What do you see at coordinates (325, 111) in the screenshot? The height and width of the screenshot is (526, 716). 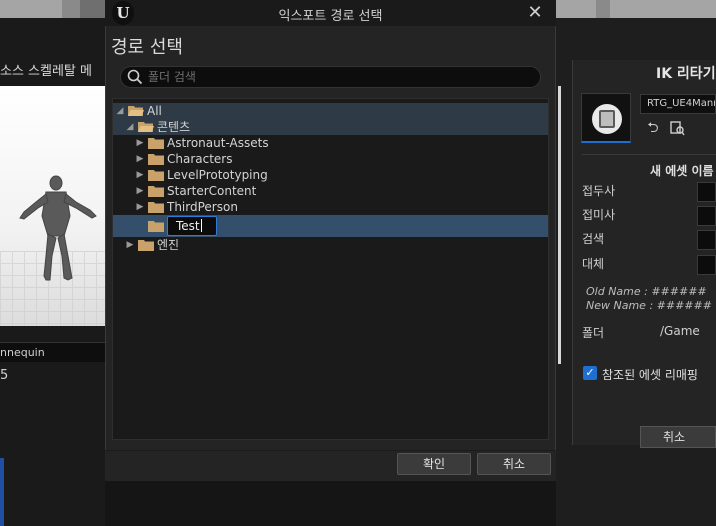 I see `tree-item-all: ◢ All` at bounding box center [325, 111].